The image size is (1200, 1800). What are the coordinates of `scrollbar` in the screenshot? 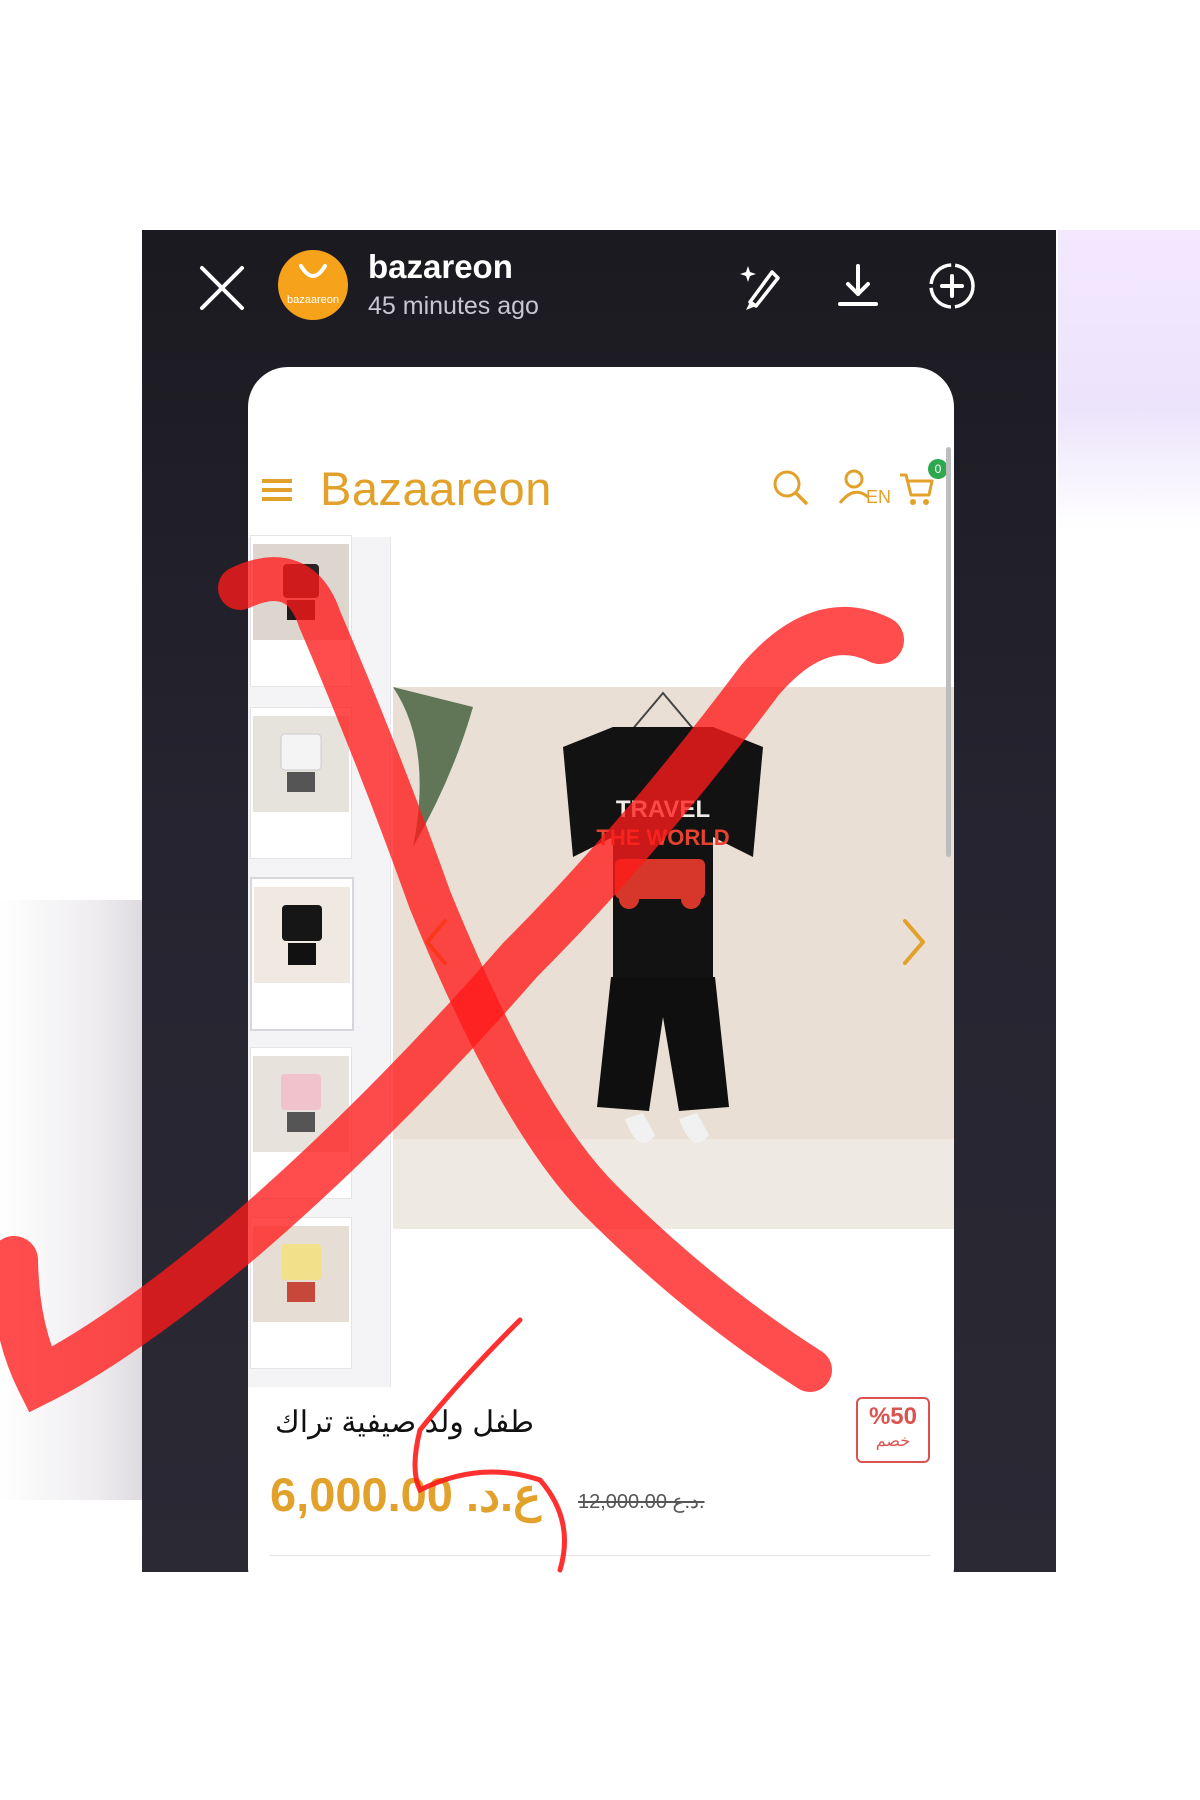 It's located at (948, 652).